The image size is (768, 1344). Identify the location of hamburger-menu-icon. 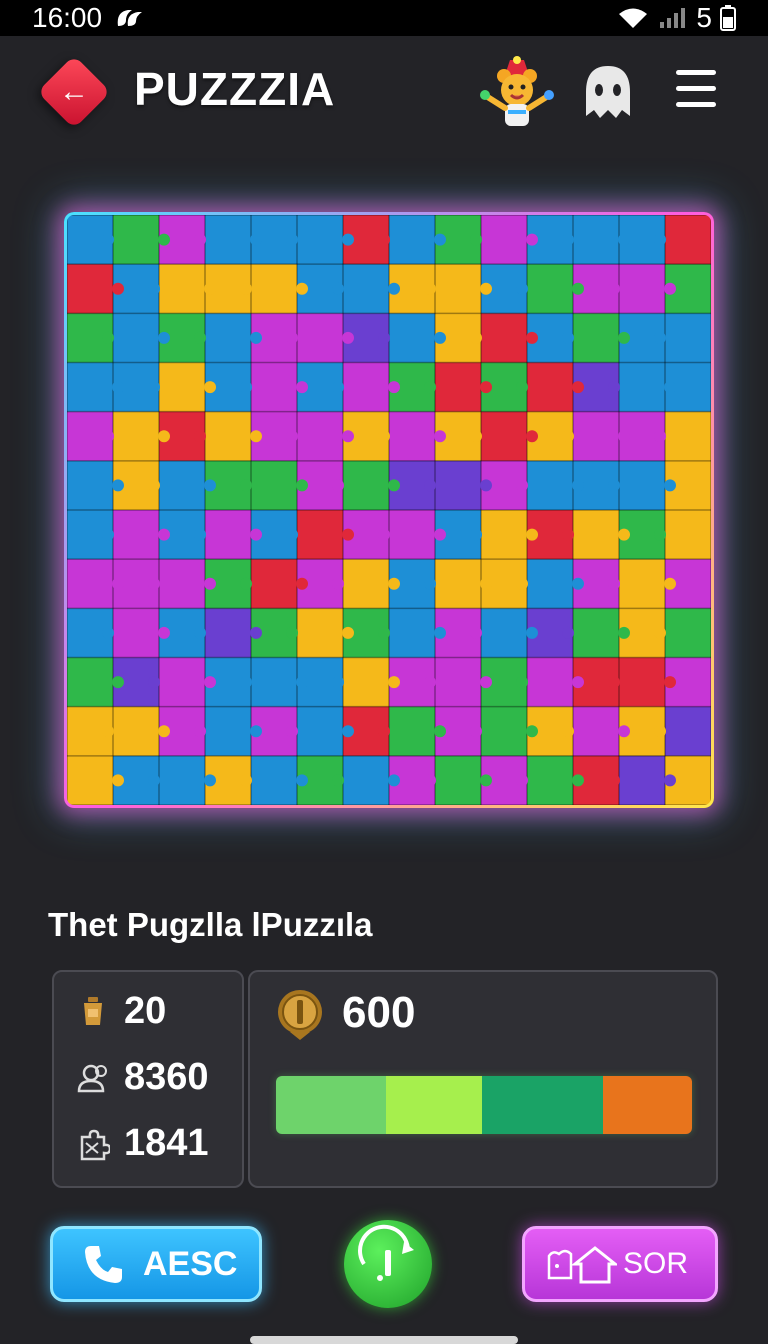
(696, 91).